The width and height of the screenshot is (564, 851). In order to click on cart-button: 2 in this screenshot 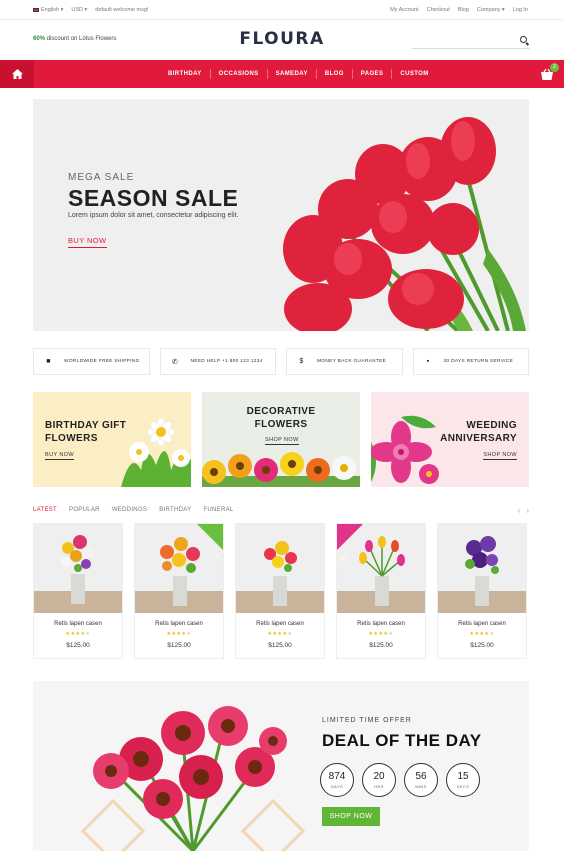, I will do `click(548, 72)`.